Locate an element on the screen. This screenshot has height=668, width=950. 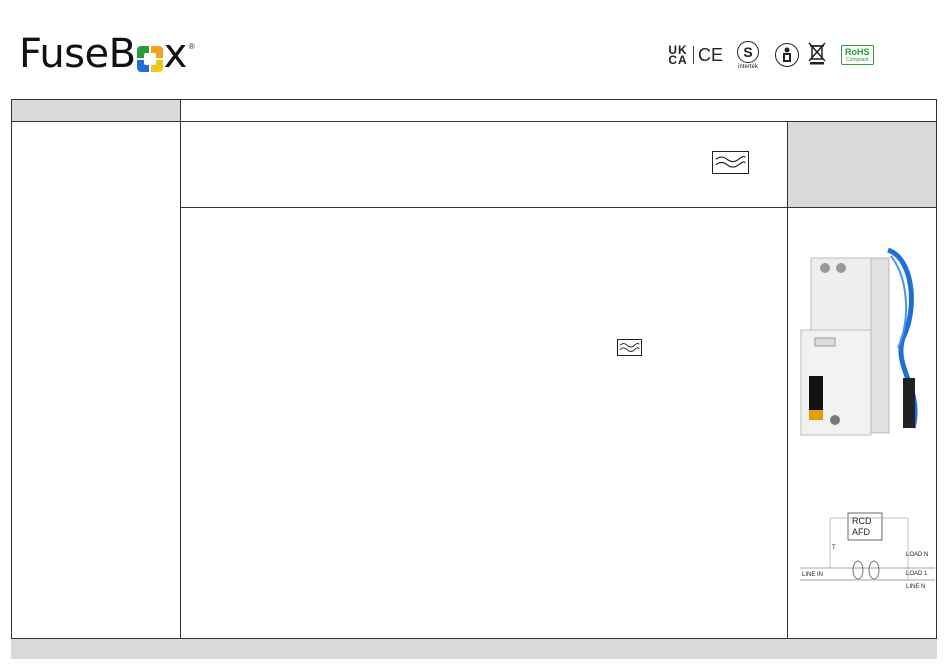
diagram-load-1-label: LOAD 1 is located at coordinates (917, 574).